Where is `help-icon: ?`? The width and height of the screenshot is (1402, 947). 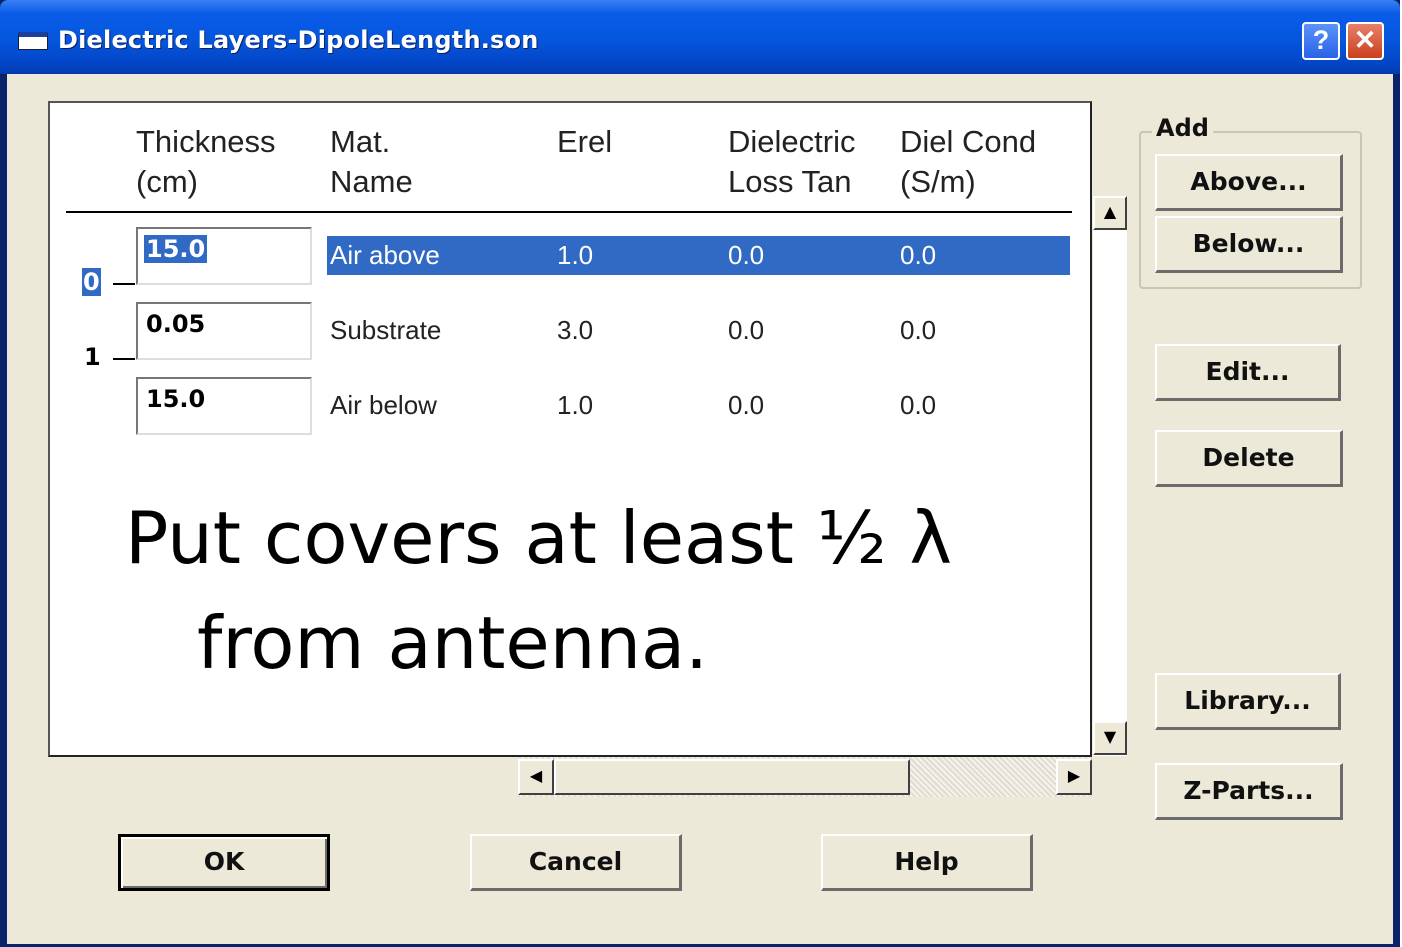 help-icon: ? is located at coordinates (1321, 41).